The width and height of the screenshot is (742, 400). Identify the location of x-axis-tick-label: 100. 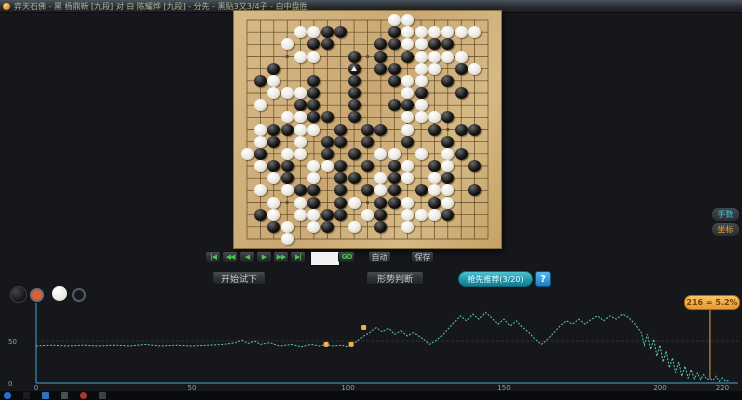
(347, 387).